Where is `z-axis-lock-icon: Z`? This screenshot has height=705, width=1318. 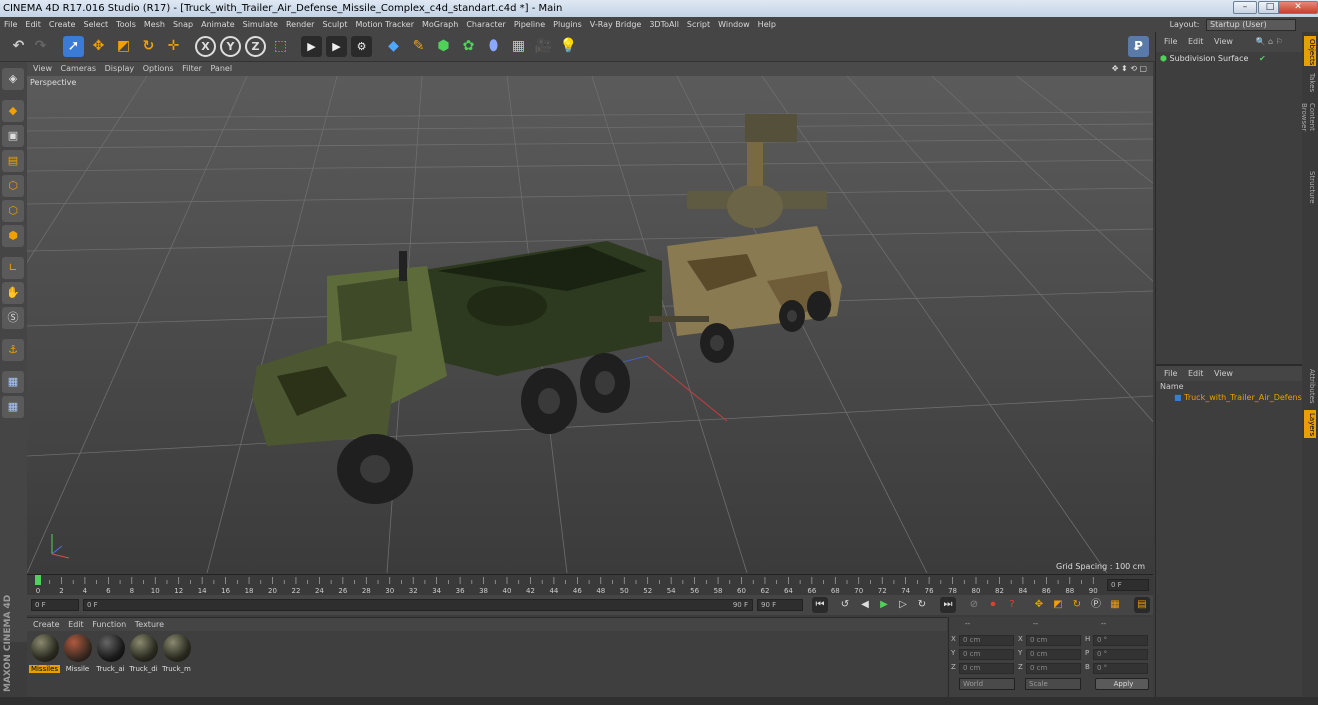
z-axis-lock-icon: Z is located at coordinates (255, 46).